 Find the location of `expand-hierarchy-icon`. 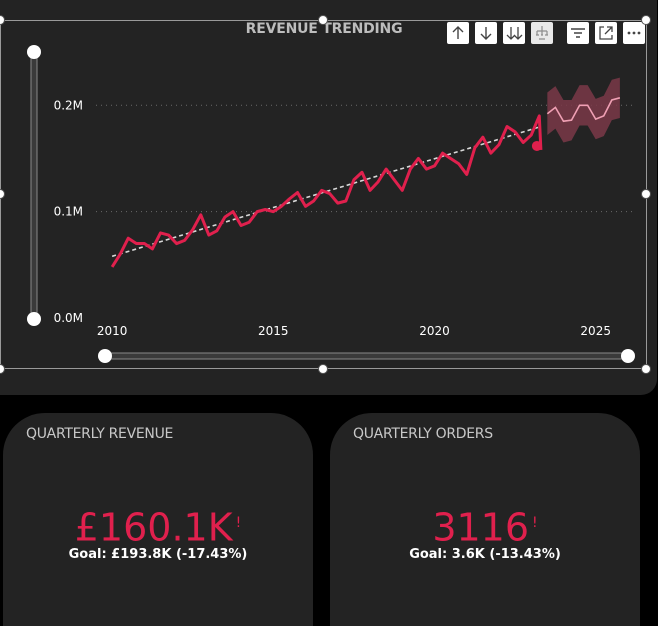

expand-hierarchy-icon is located at coordinates (542, 33).